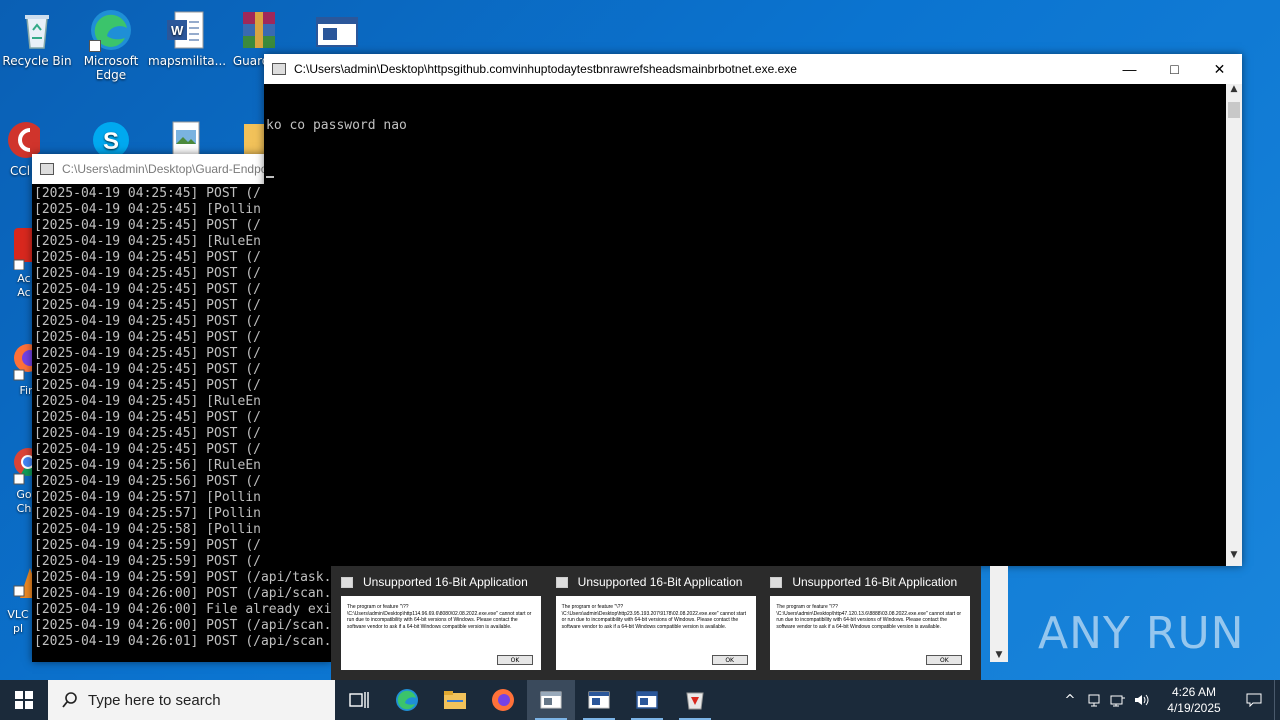 Image resolution: width=1280 pixels, height=720 pixels. I want to click on taskbar-security-app-button, so click(695, 700).